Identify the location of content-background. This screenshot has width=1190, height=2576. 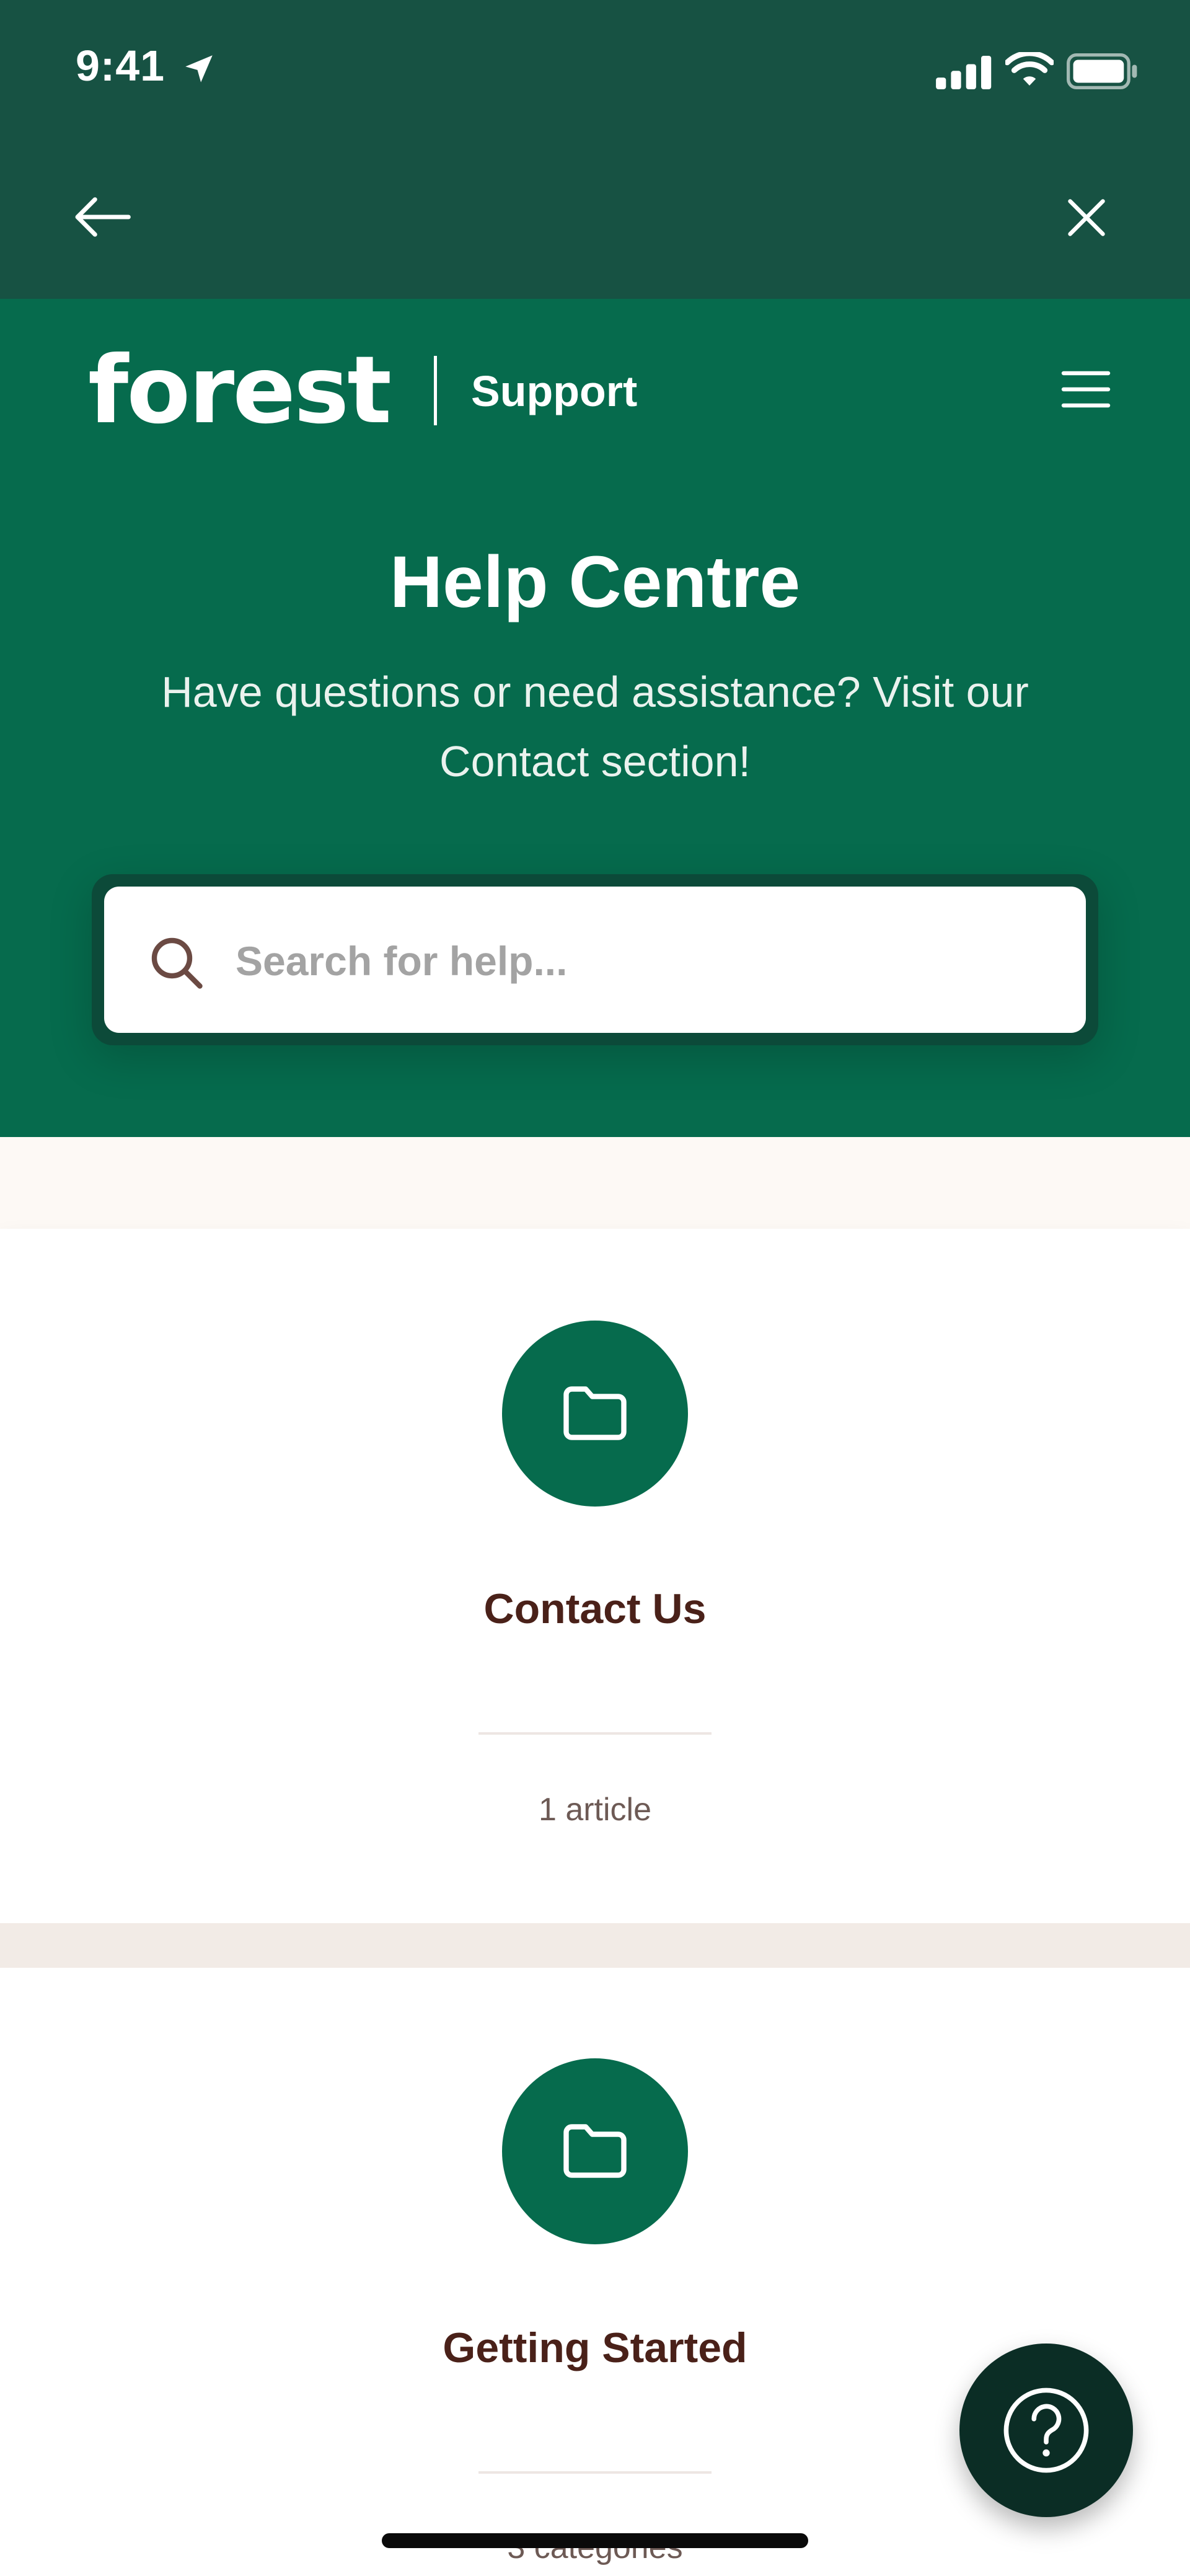
(595, 1183).